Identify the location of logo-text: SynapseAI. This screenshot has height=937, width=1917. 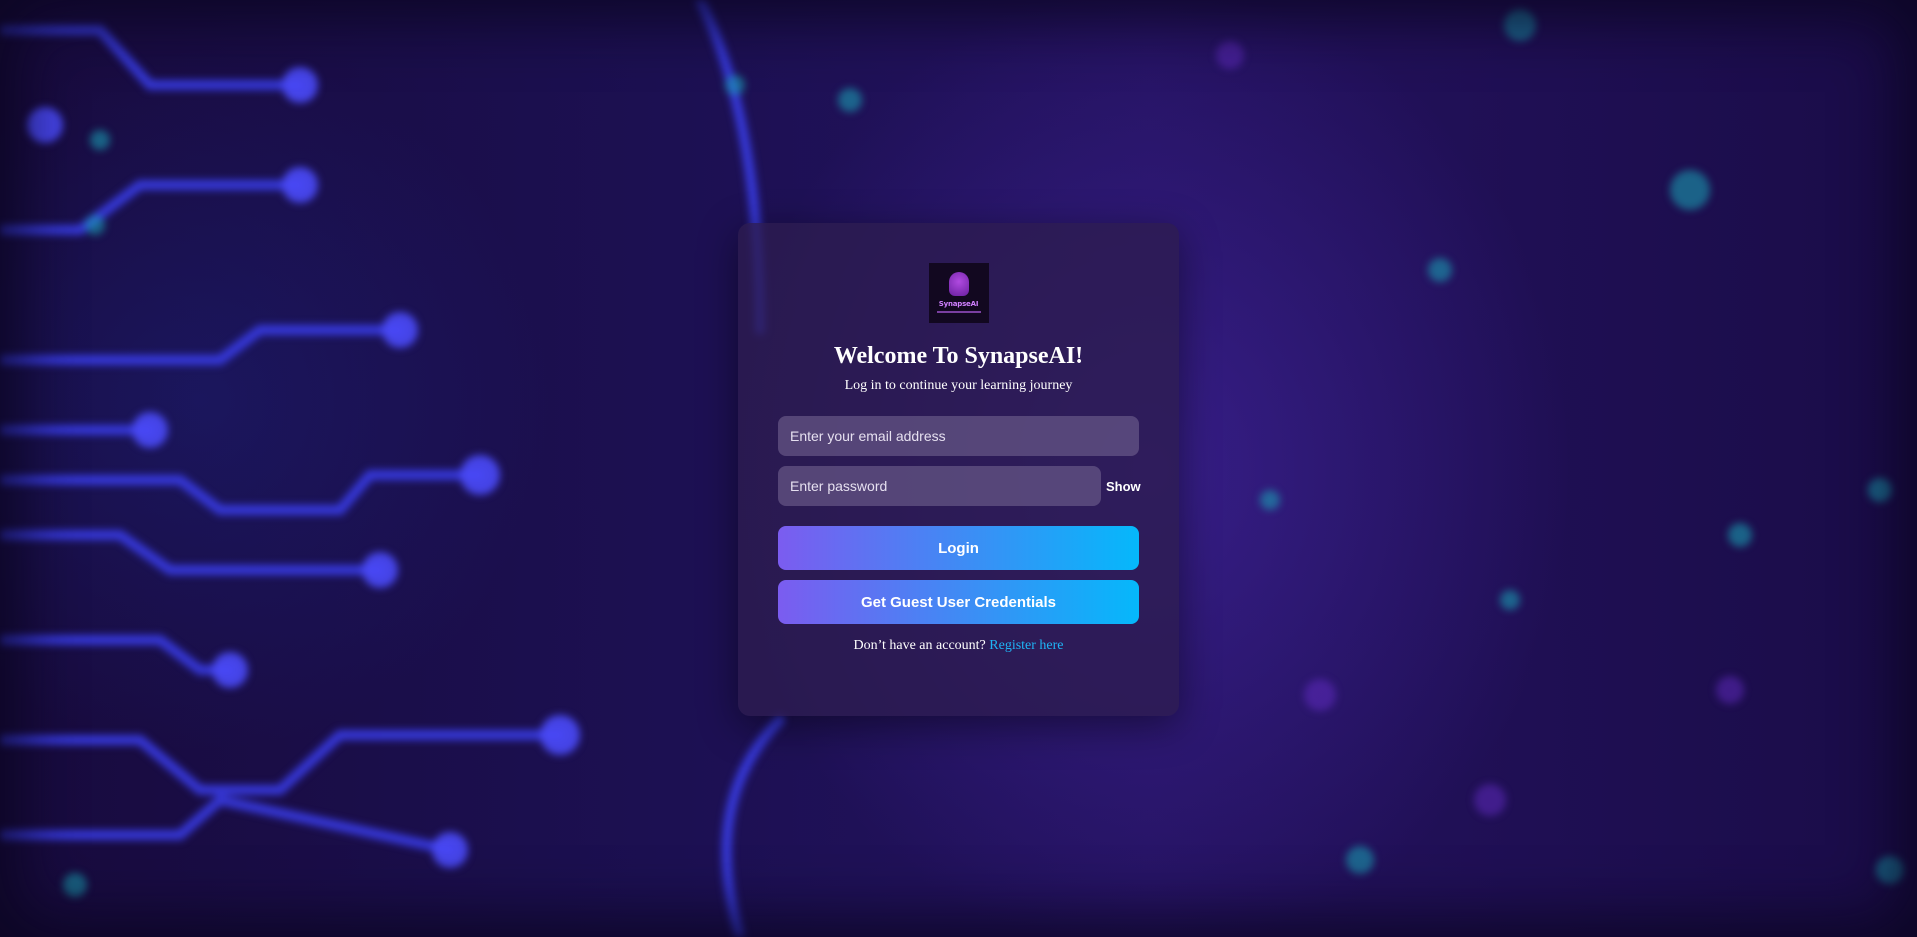
(958, 304).